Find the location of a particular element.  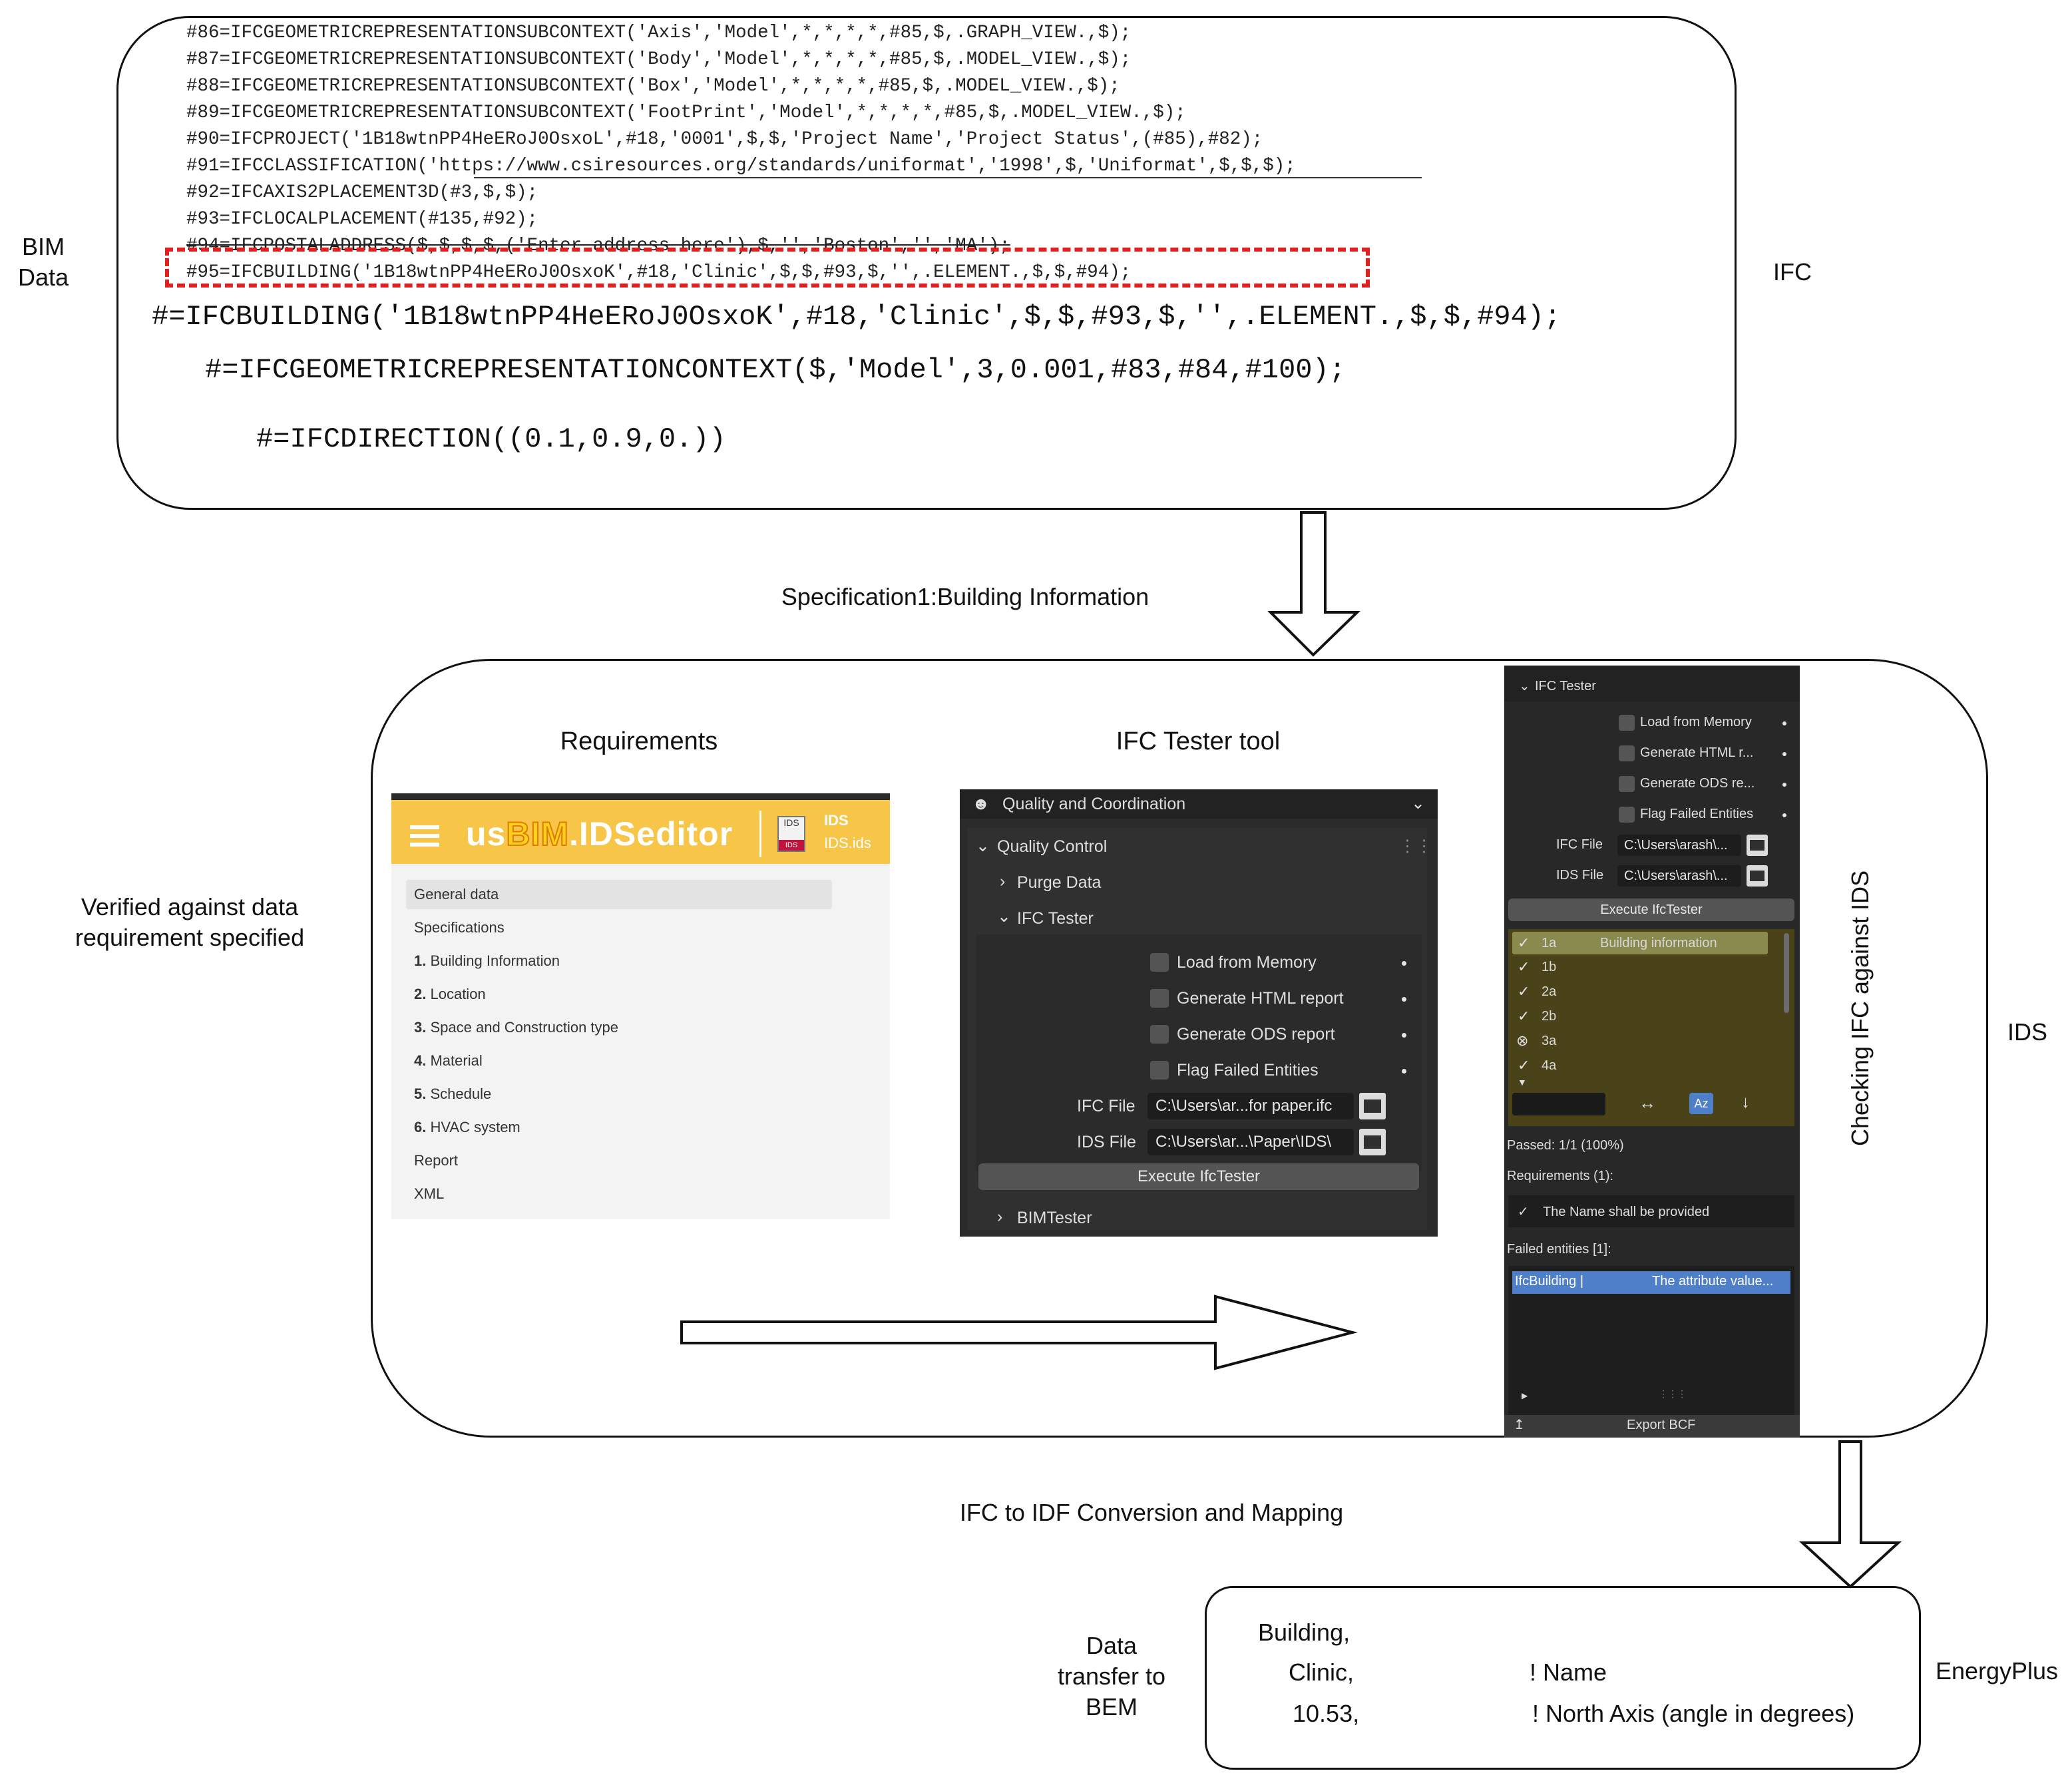

purge-data-label: Purge Data is located at coordinates (1059, 883).